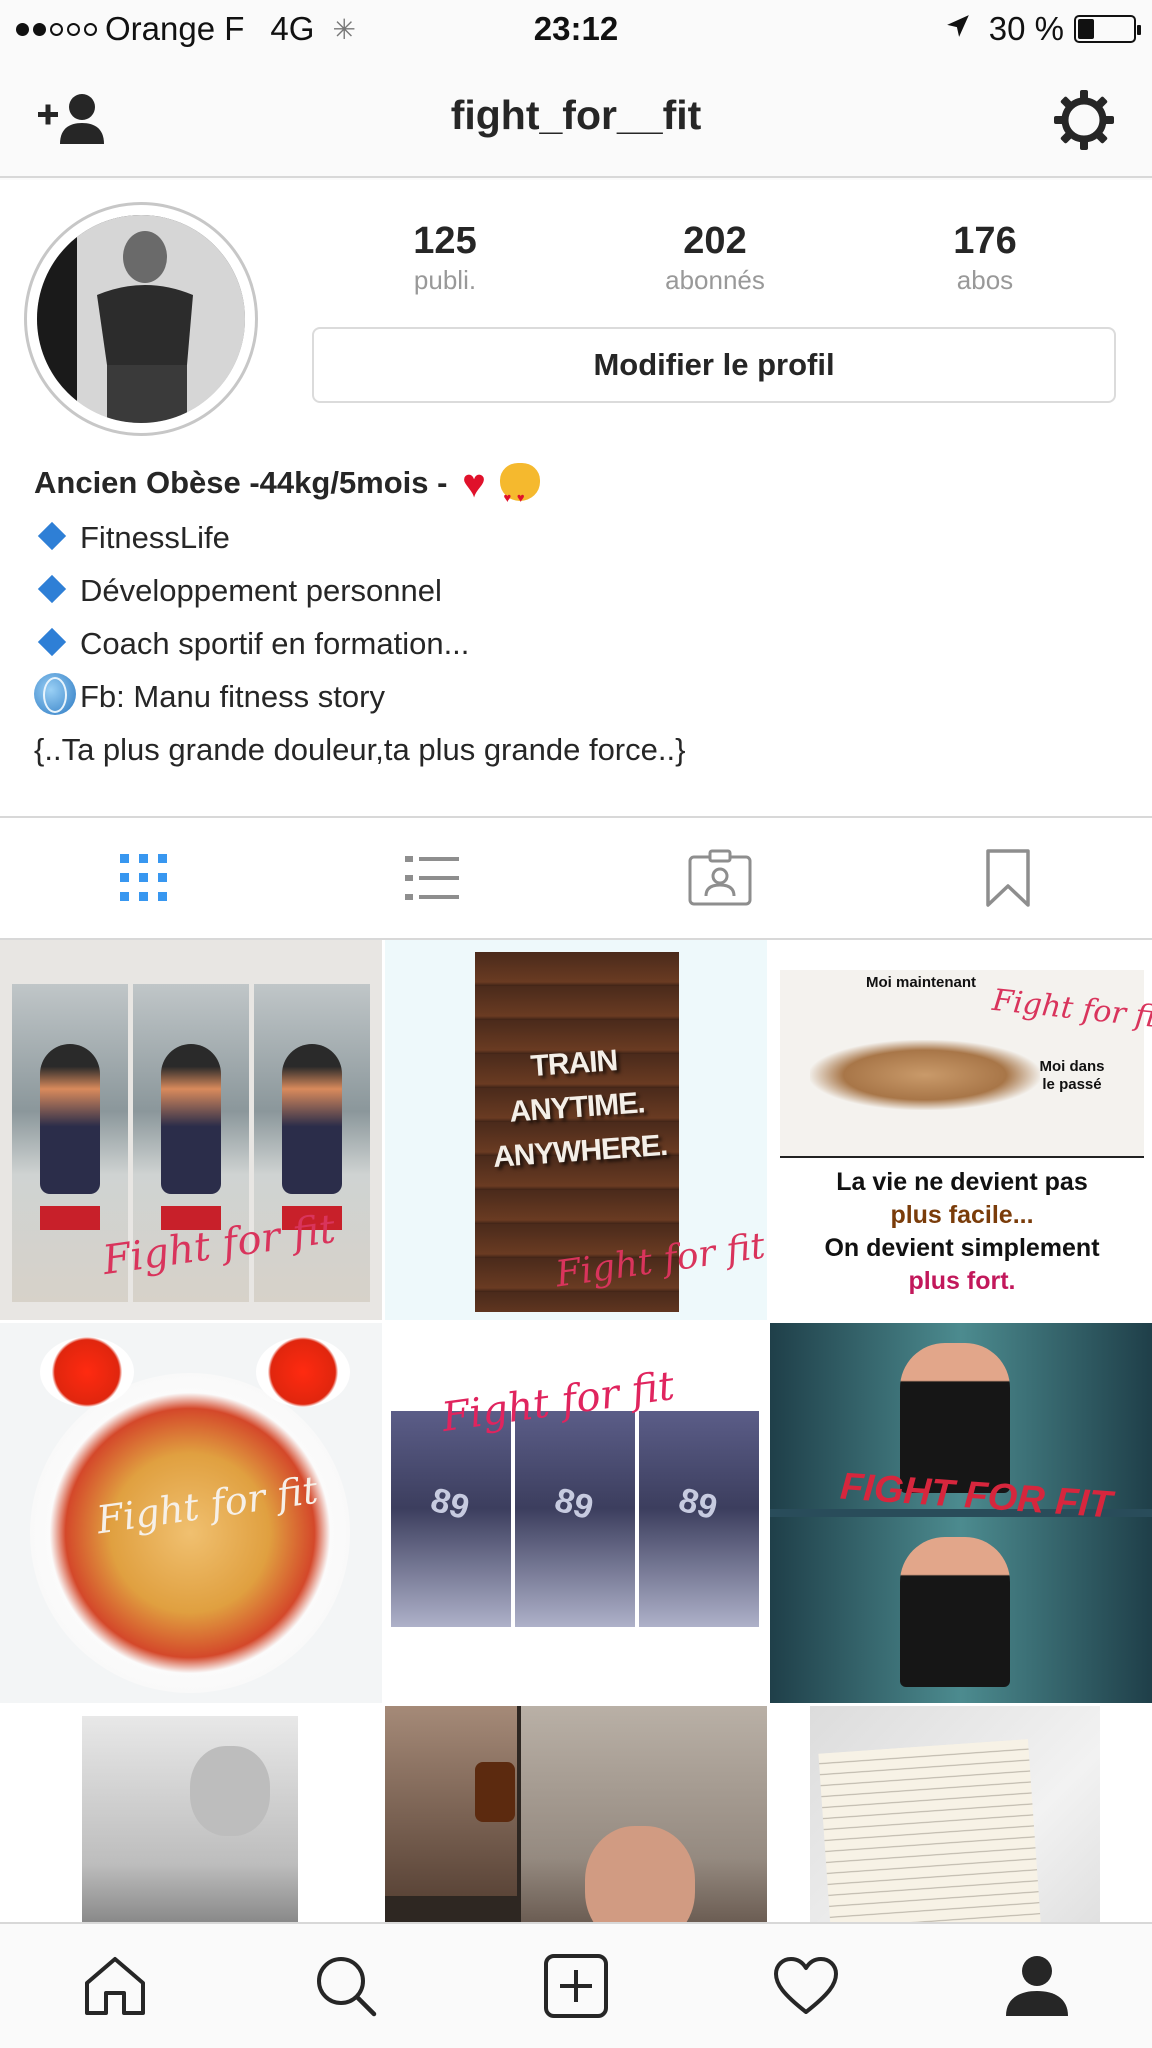  I want to click on stat-following: 176 abos, so click(985, 258).